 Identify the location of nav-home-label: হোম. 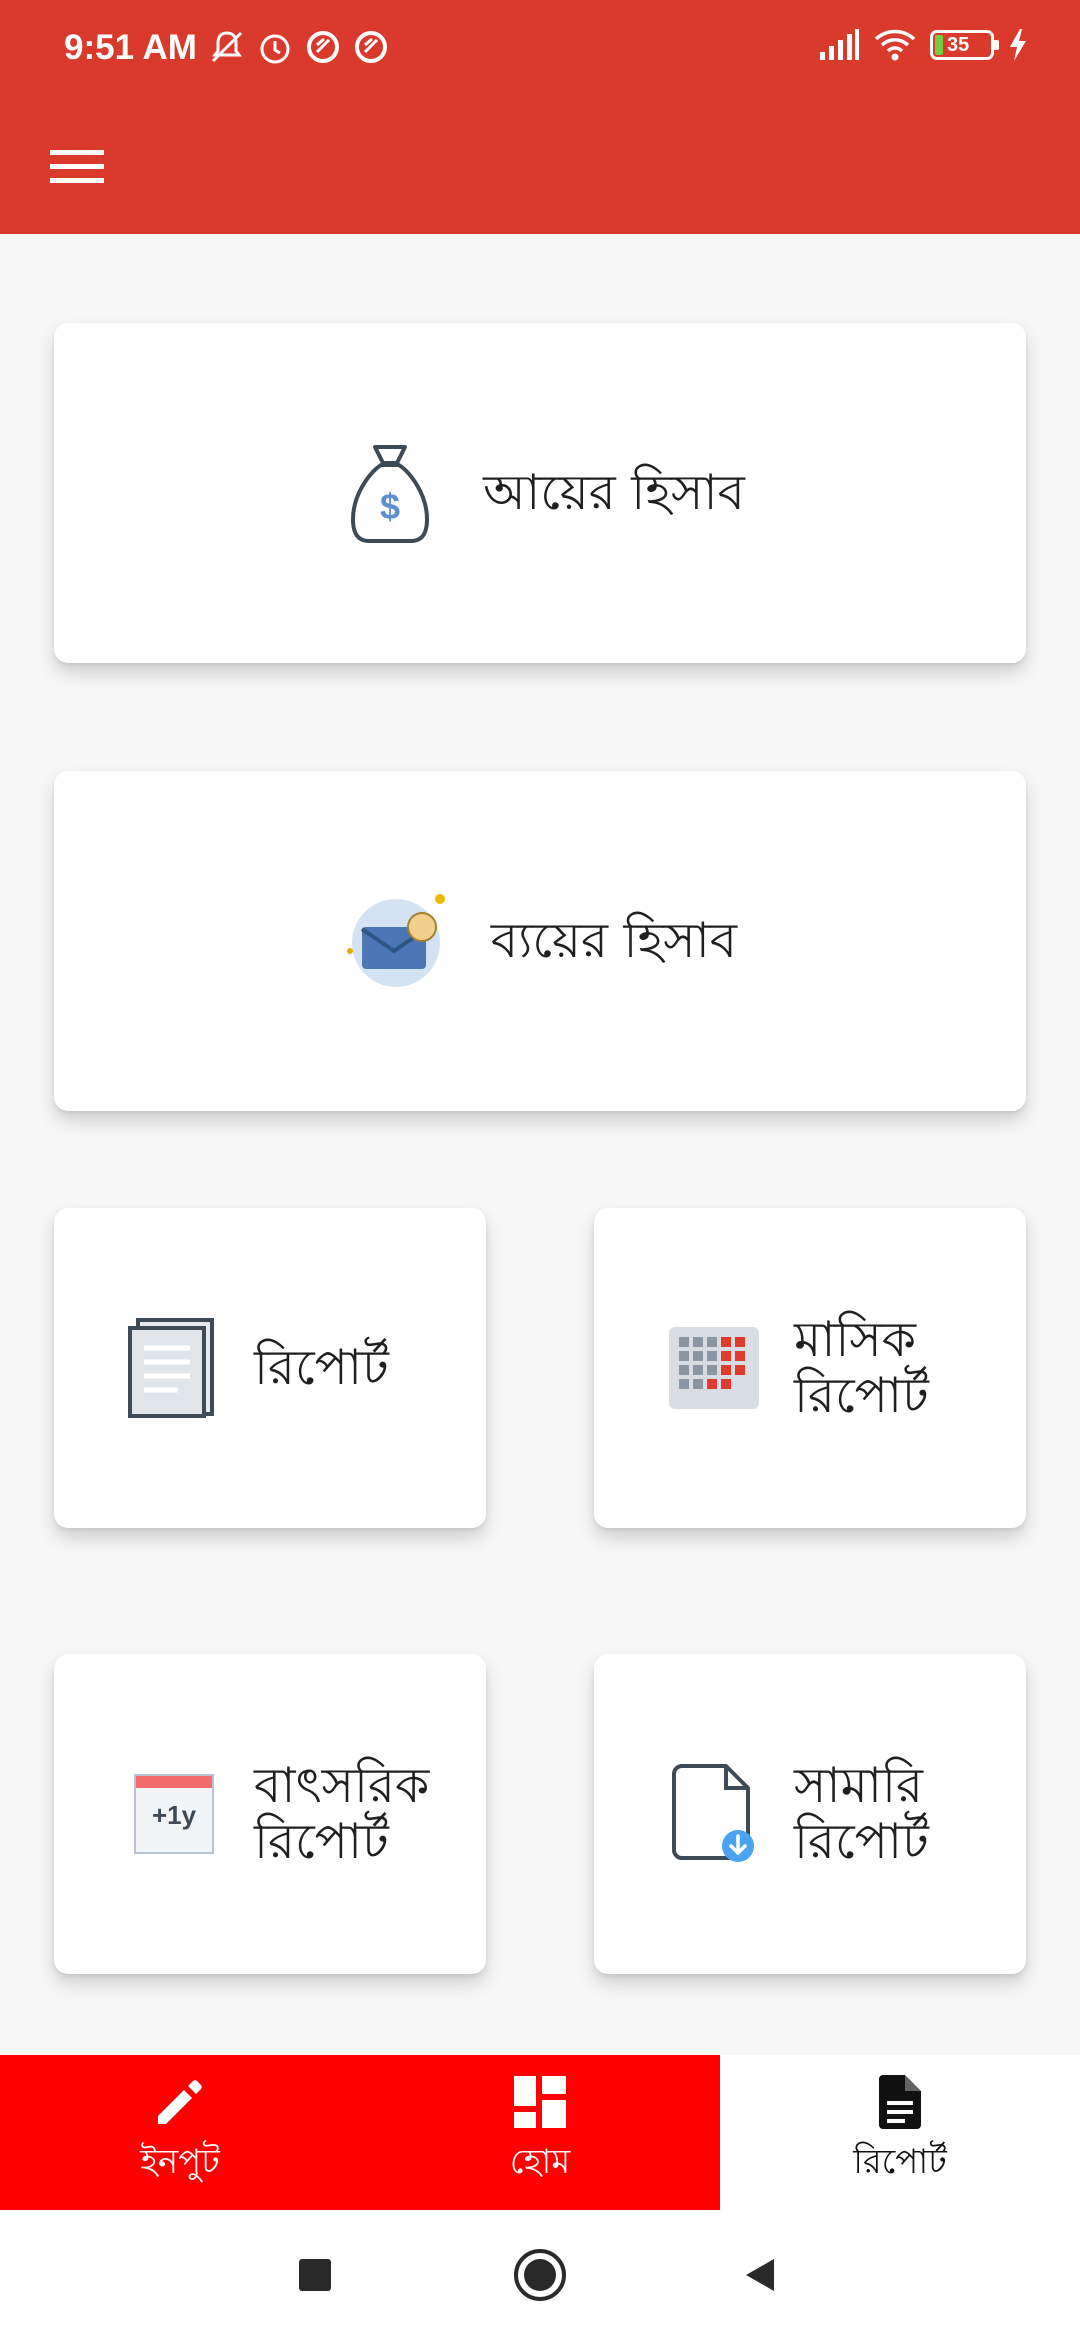
(540, 2162).